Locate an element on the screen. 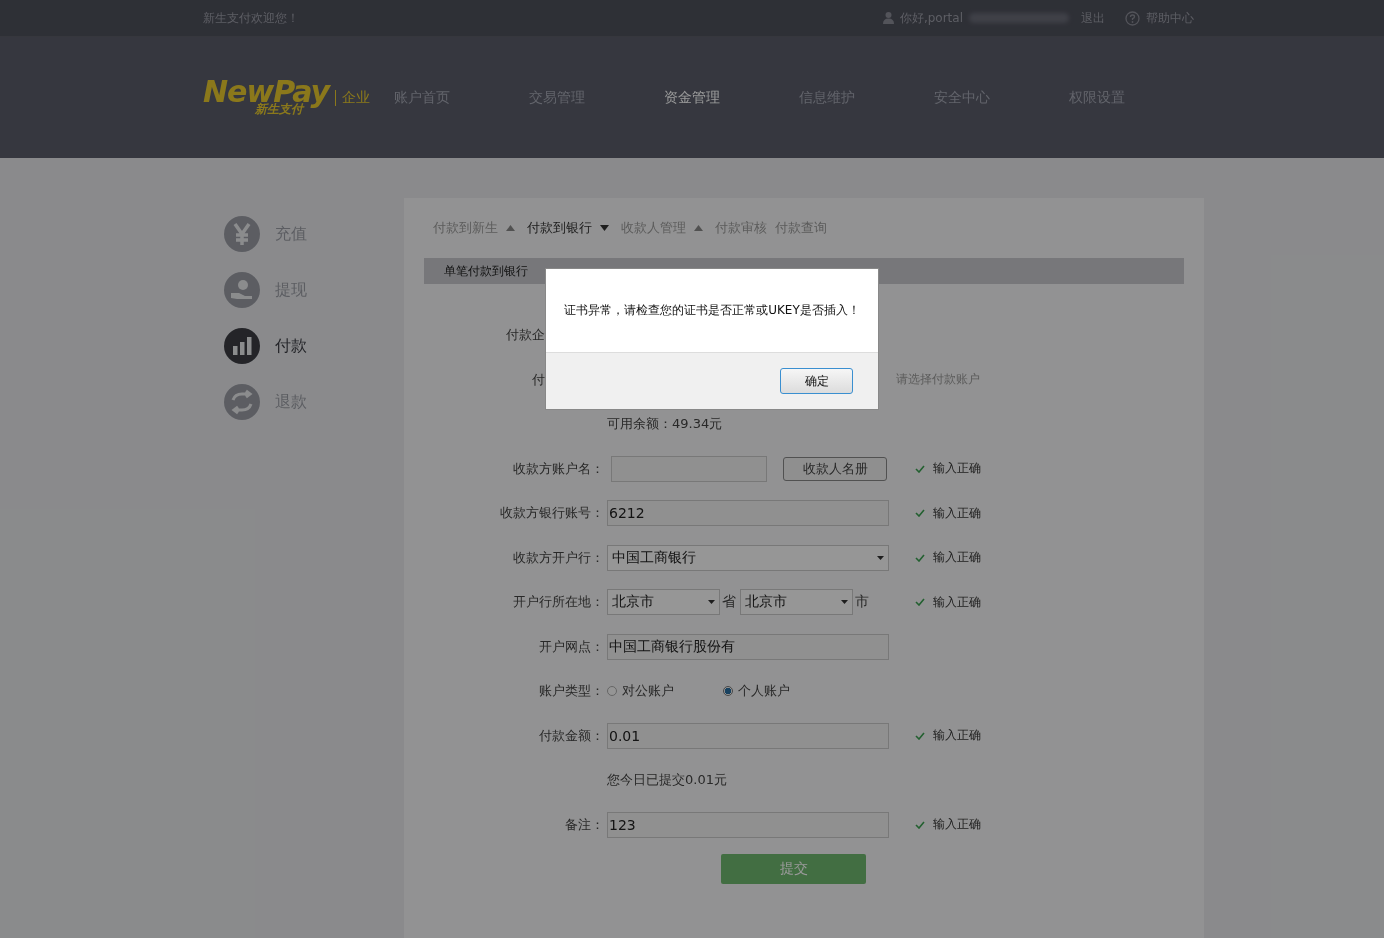 This screenshot has width=1384, height=938. note-text: 您今日已提交0.01元 is located at coordinates (667, 780).